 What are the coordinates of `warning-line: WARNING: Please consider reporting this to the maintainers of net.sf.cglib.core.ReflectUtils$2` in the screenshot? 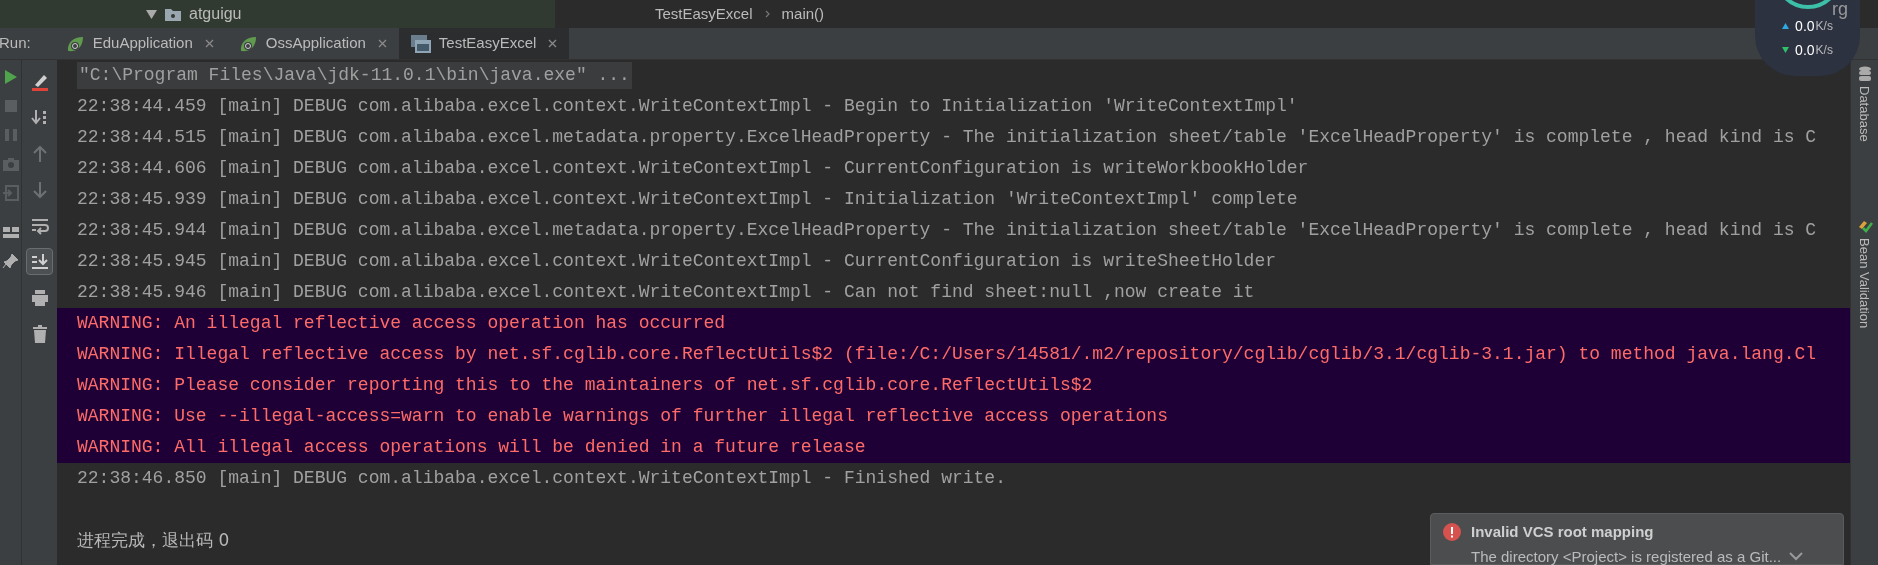 It's located at (585, 385).